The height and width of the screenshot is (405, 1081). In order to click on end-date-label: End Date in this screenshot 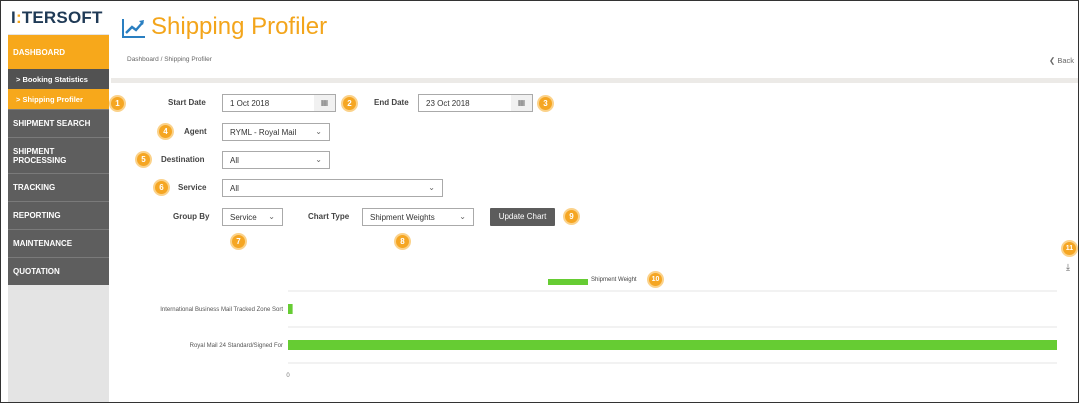, I will do `click(391, 102)`.